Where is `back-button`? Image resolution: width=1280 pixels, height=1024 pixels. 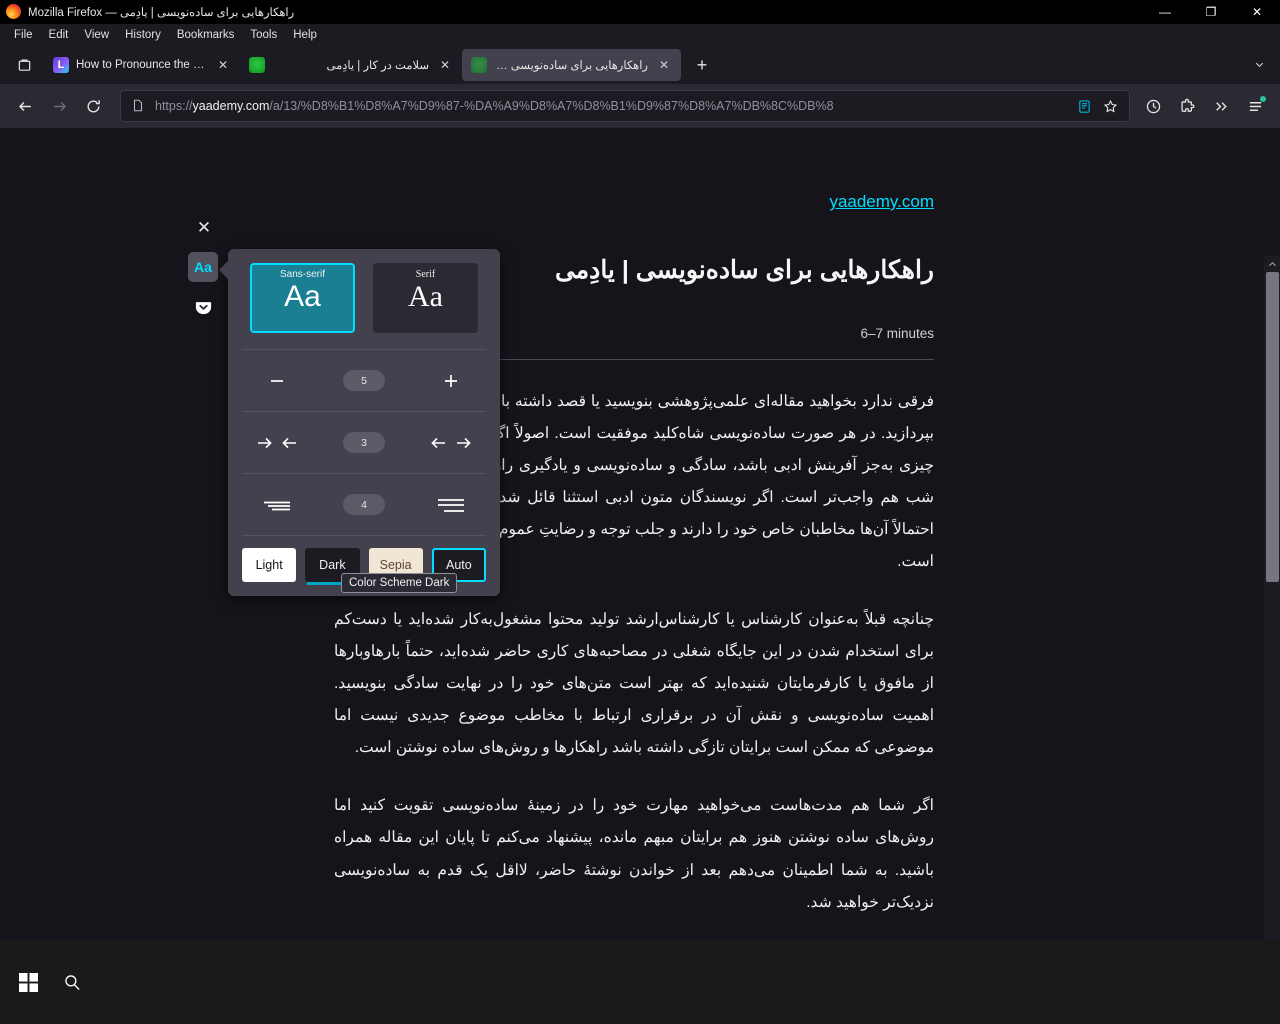
back-button is located at coordinates (25, 106).